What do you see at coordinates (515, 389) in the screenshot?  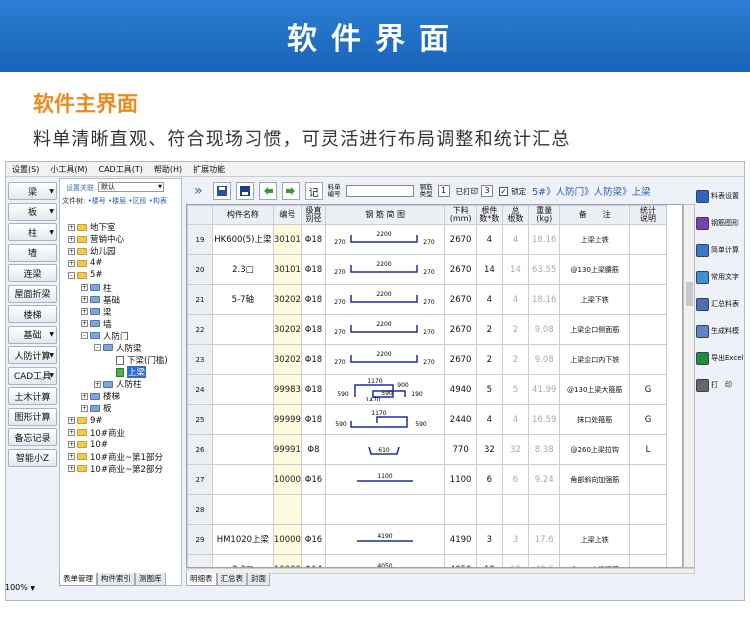 I see `cell-tot: 5` at bounding box center [515, 389].